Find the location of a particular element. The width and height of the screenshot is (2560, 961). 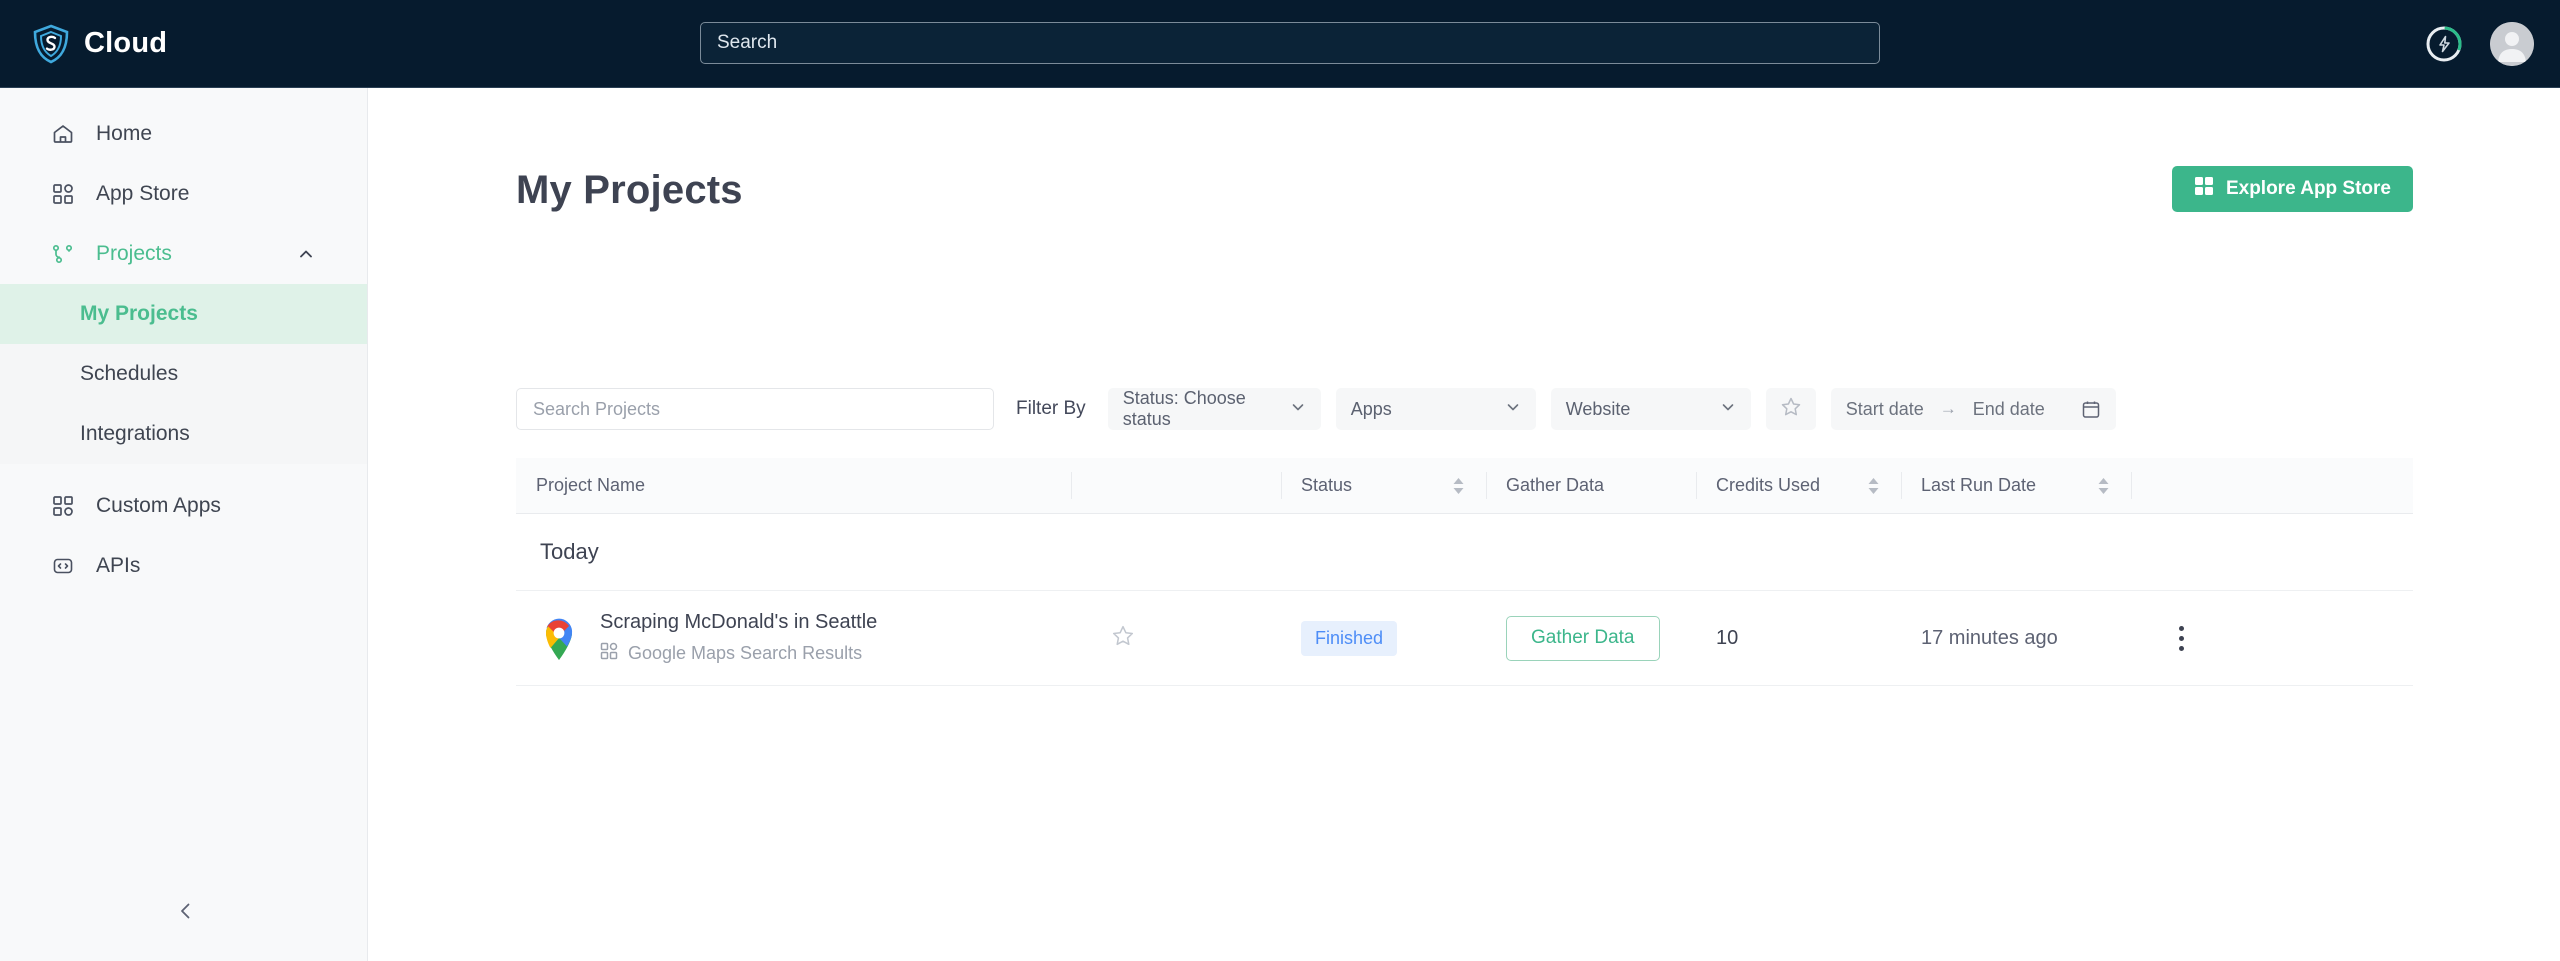

column-header-gather-data: Gather Data is located at coordinates (1591, 485).